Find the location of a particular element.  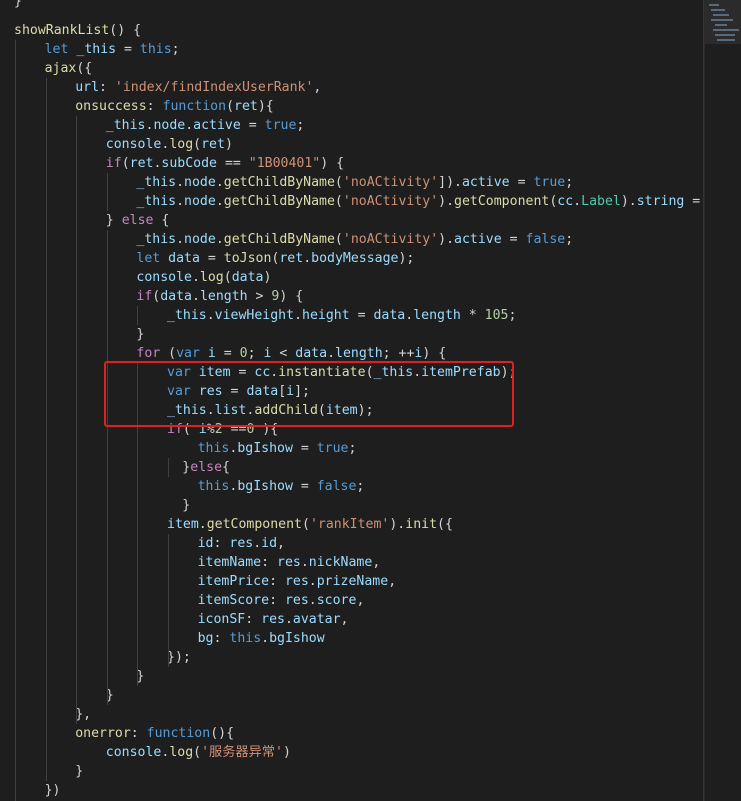

code-token: showRankList is located at coordinates (62, 30).